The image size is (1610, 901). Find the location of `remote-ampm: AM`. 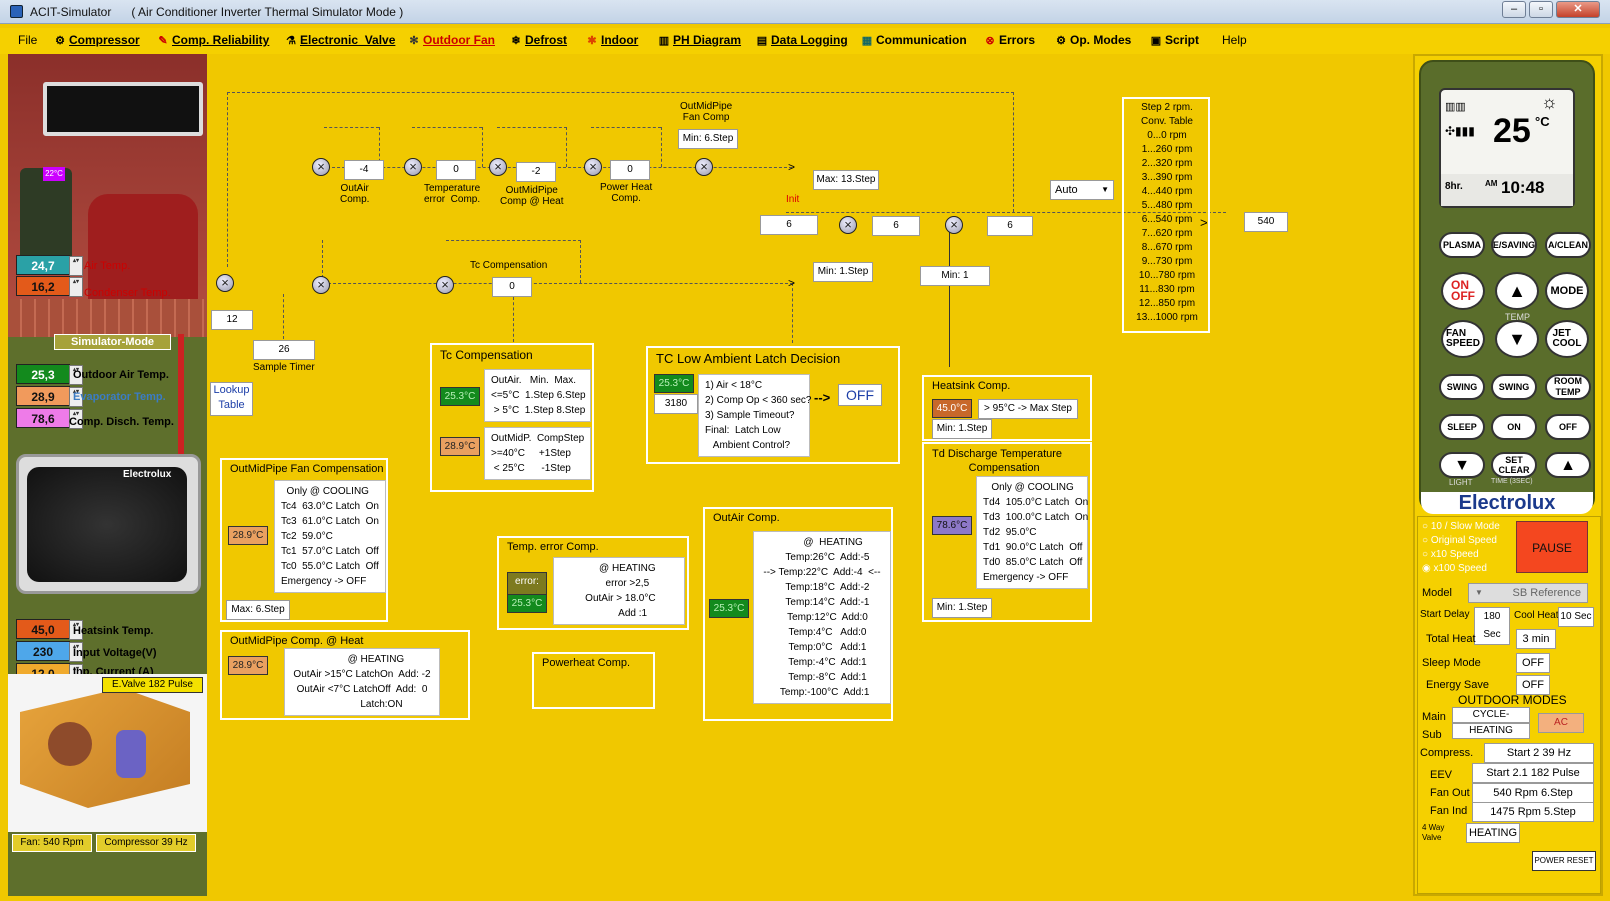

remote-ampm: AM is located at coordinates (1491, 183).